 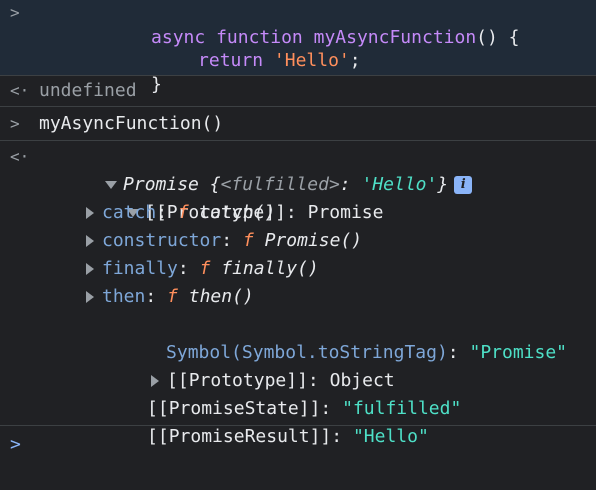 What do you see at coordinates (313, 240) in the screenshot?
I see `method-signature: Promise()` at bounding box center [313, 240].